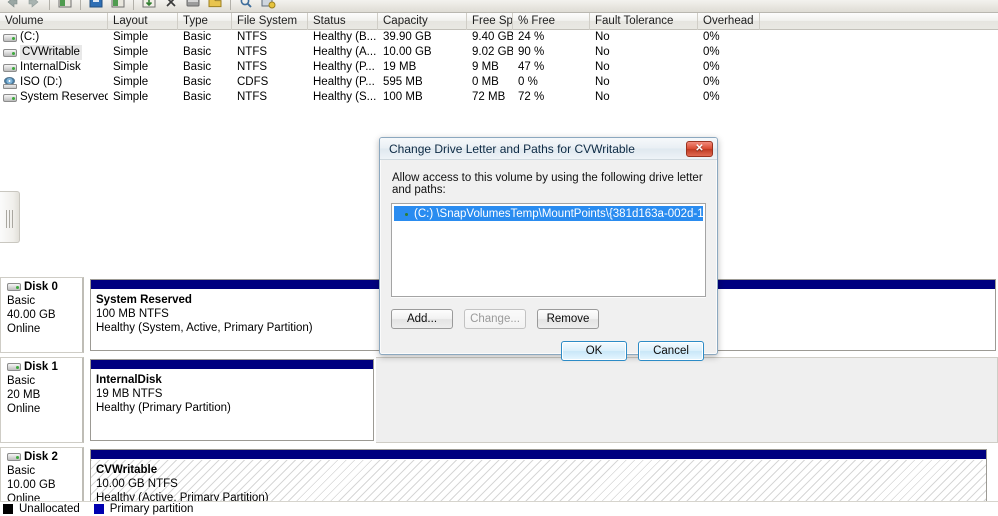 The image size is (998, 516). Describe the element at coordinates (492, 37) in the screenshot. I see `free-space-cell: 9.40 GB` at that location.